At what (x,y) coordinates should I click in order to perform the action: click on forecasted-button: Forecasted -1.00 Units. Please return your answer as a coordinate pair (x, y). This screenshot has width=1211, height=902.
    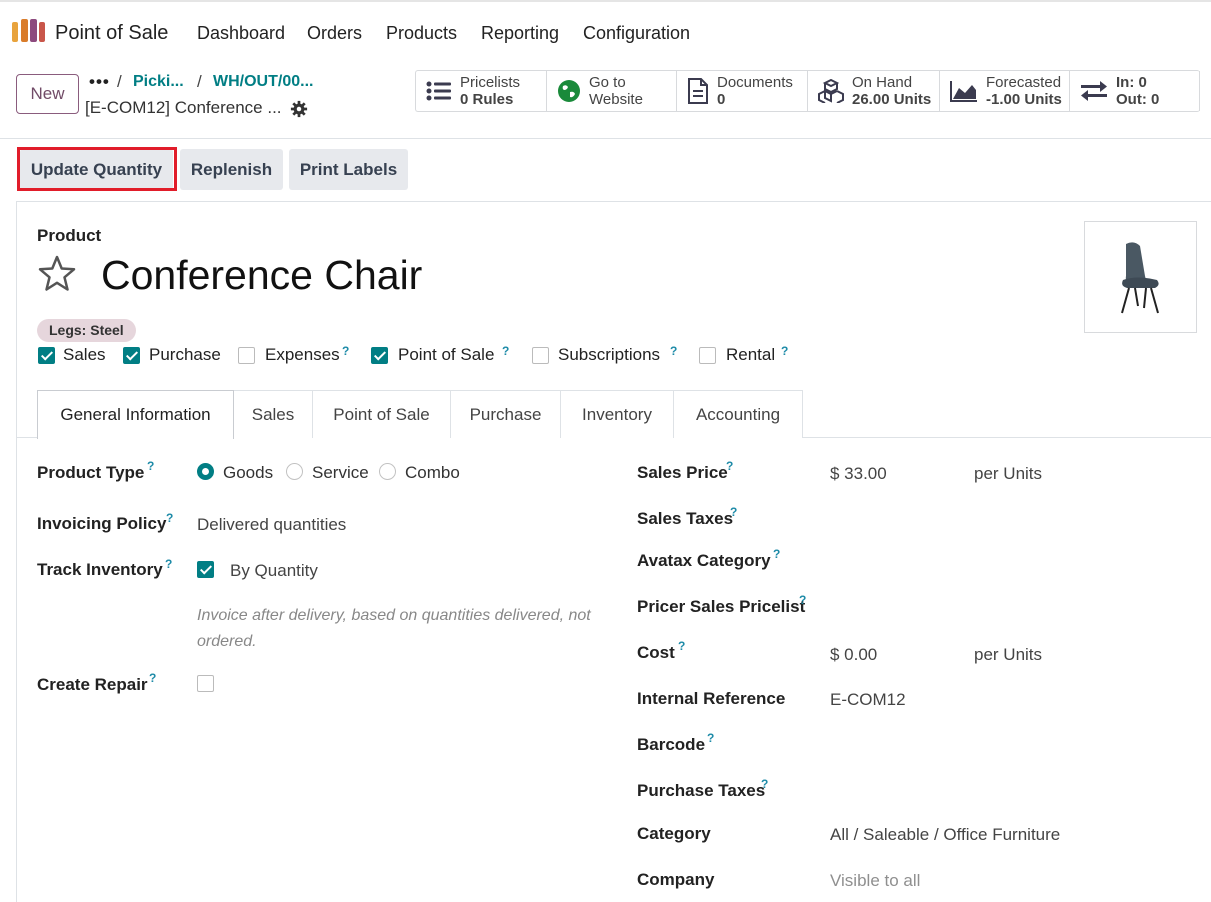
    Looking at the image, I should click on (1005, 91).